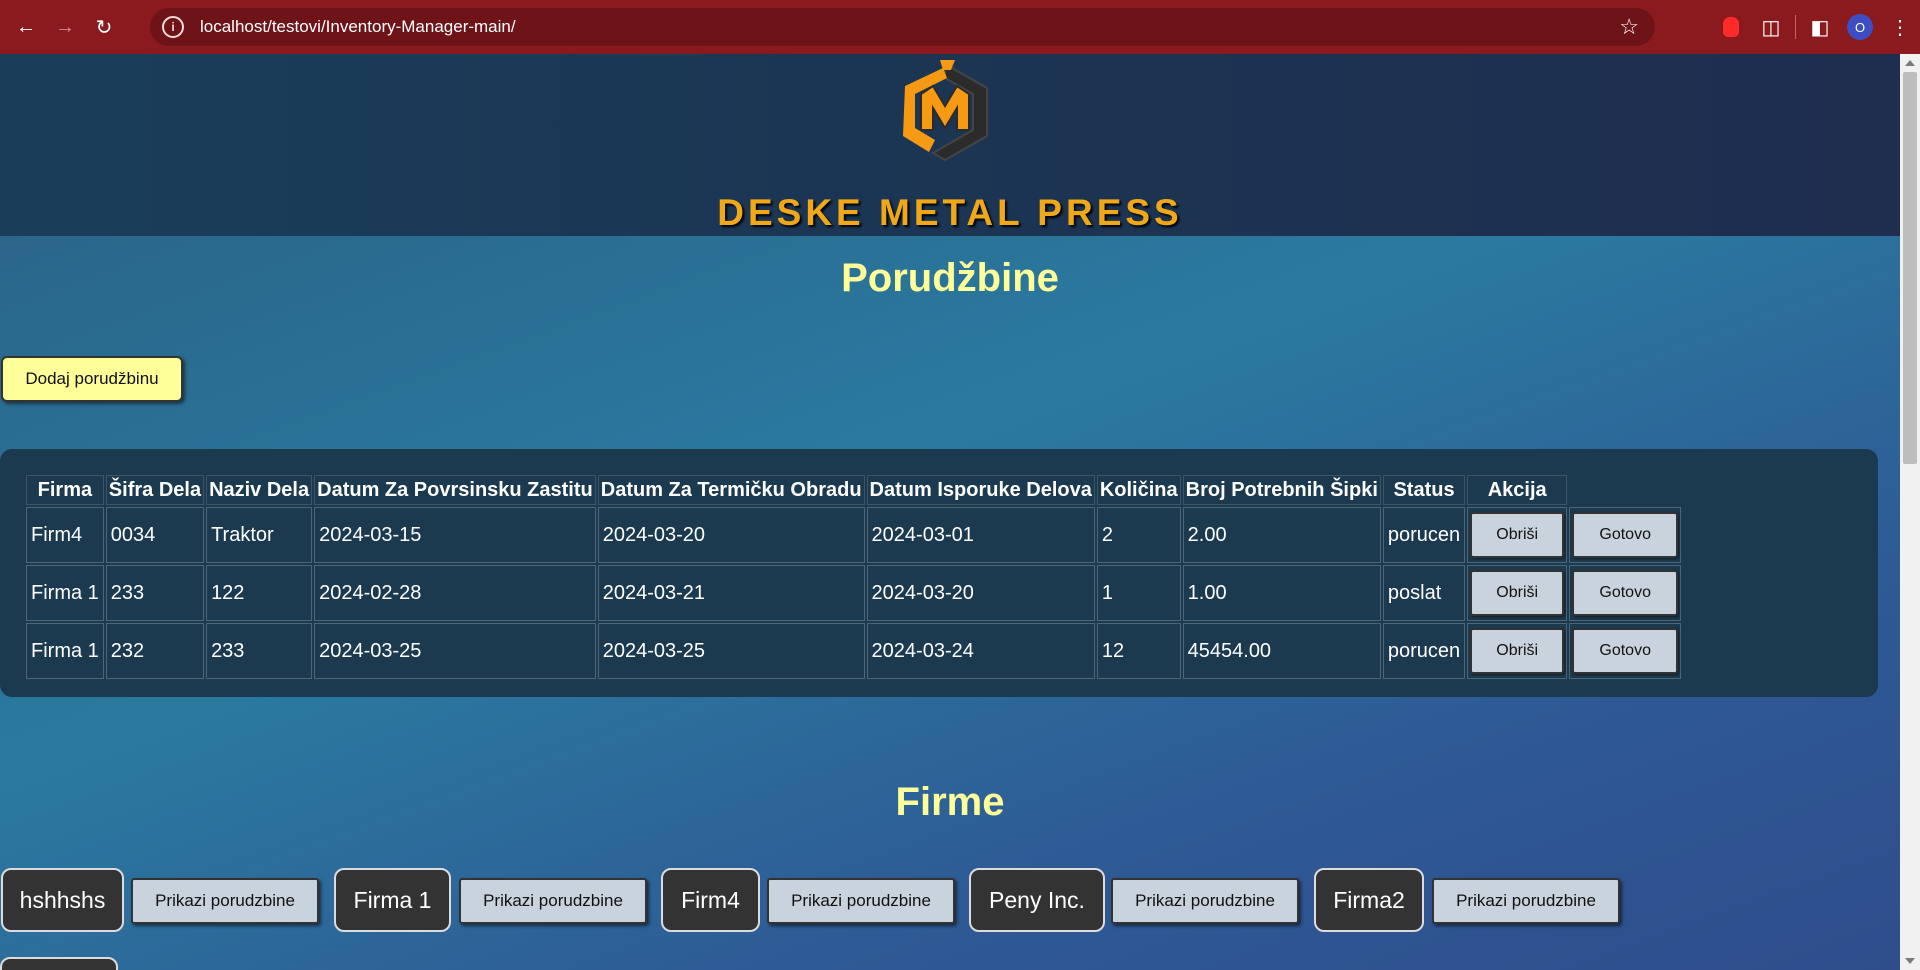  Describe the element at coordinates (950, 802) in the screenshot. I see `companies-title: Firme` at that location.